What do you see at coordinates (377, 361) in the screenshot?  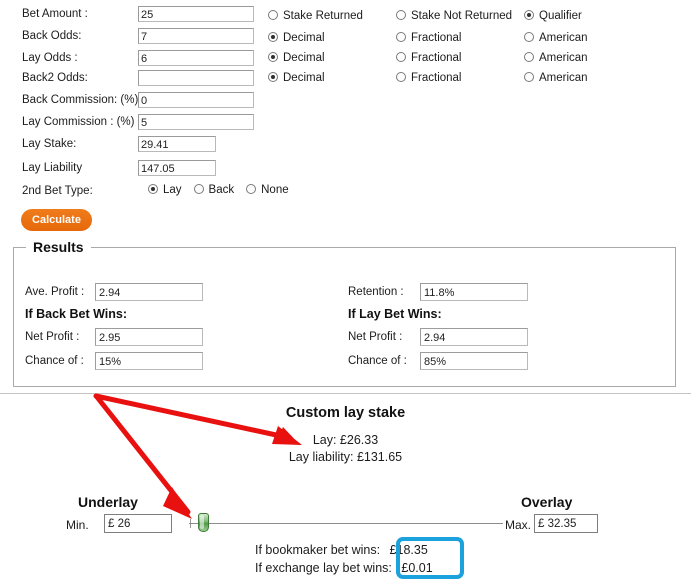 I see `lay-chance-label: Chance of :` at bounding box center [377, 361].